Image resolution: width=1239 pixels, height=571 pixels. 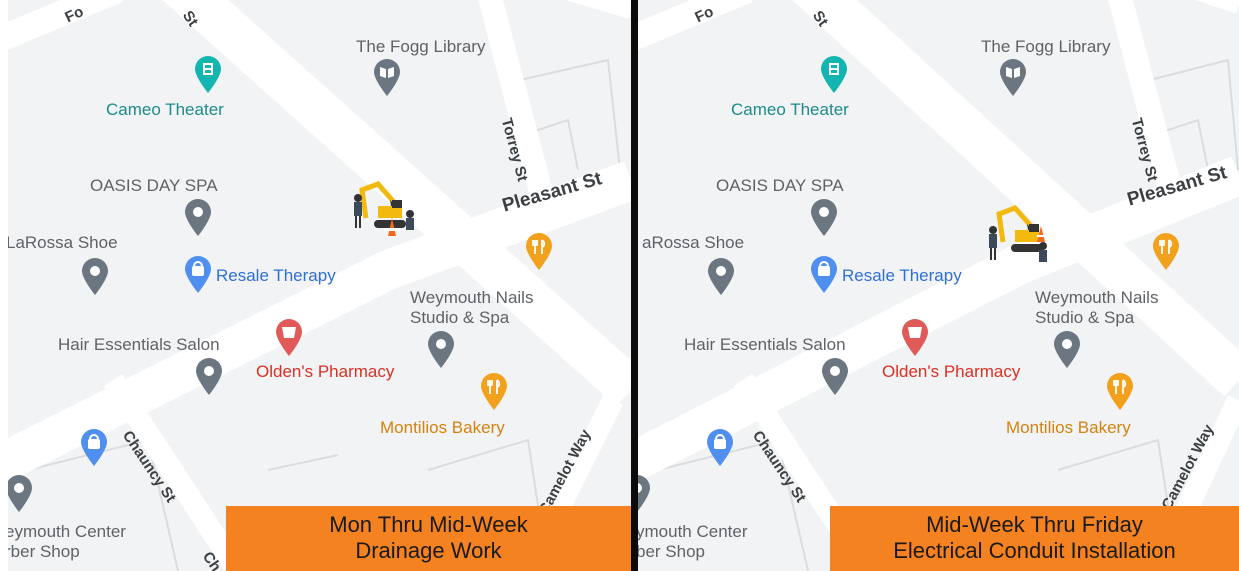 I want to click on place-label-barber-shop: ber Shop, so click(x=671, y=551).